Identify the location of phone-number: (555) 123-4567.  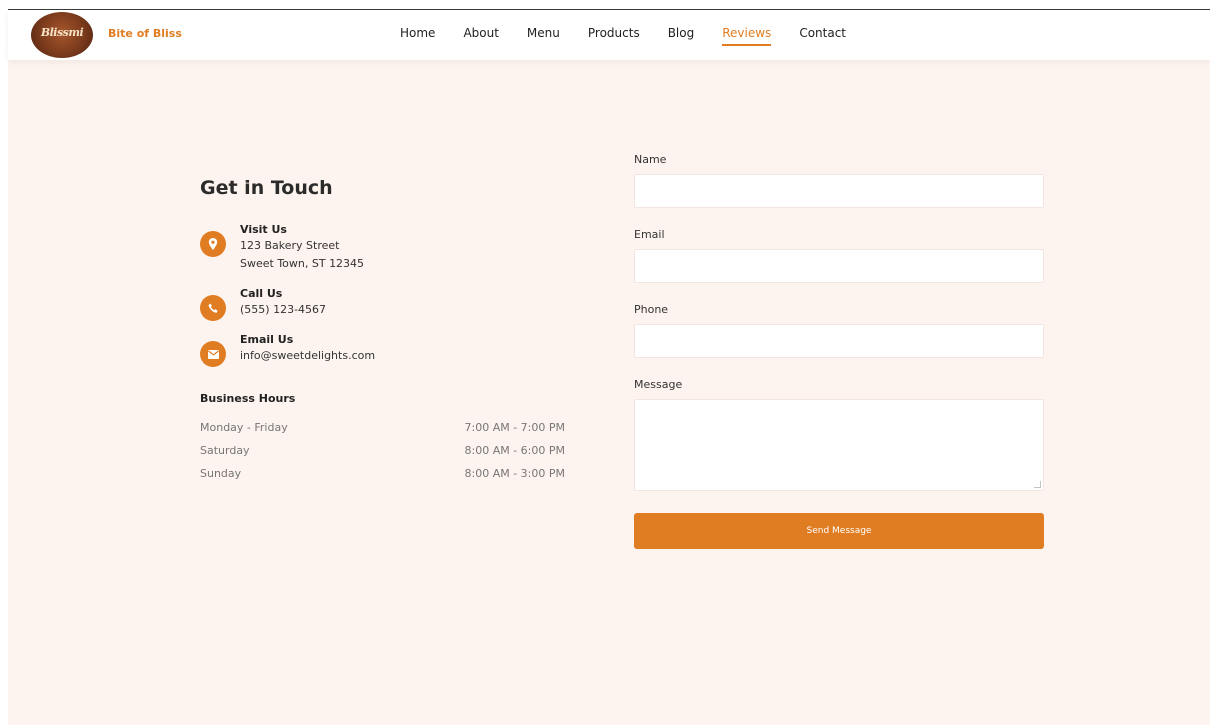
(283, 310).